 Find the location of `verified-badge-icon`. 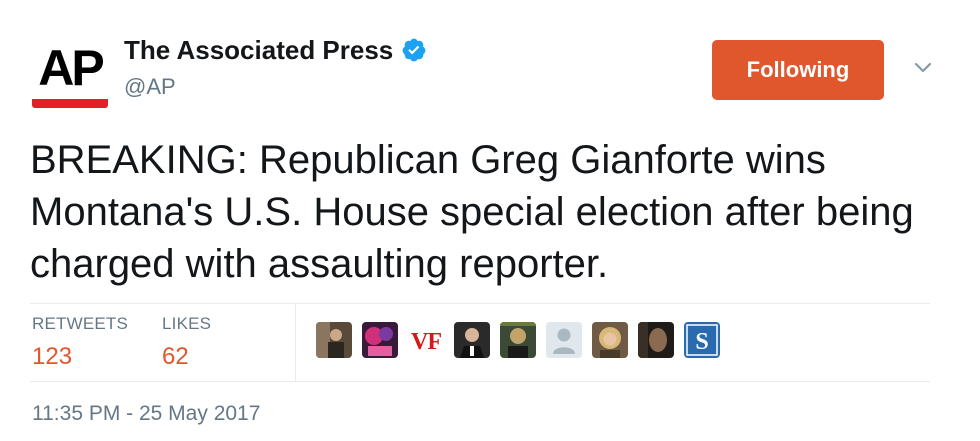

verified-badge-icon is located at coordinates (414, 50).